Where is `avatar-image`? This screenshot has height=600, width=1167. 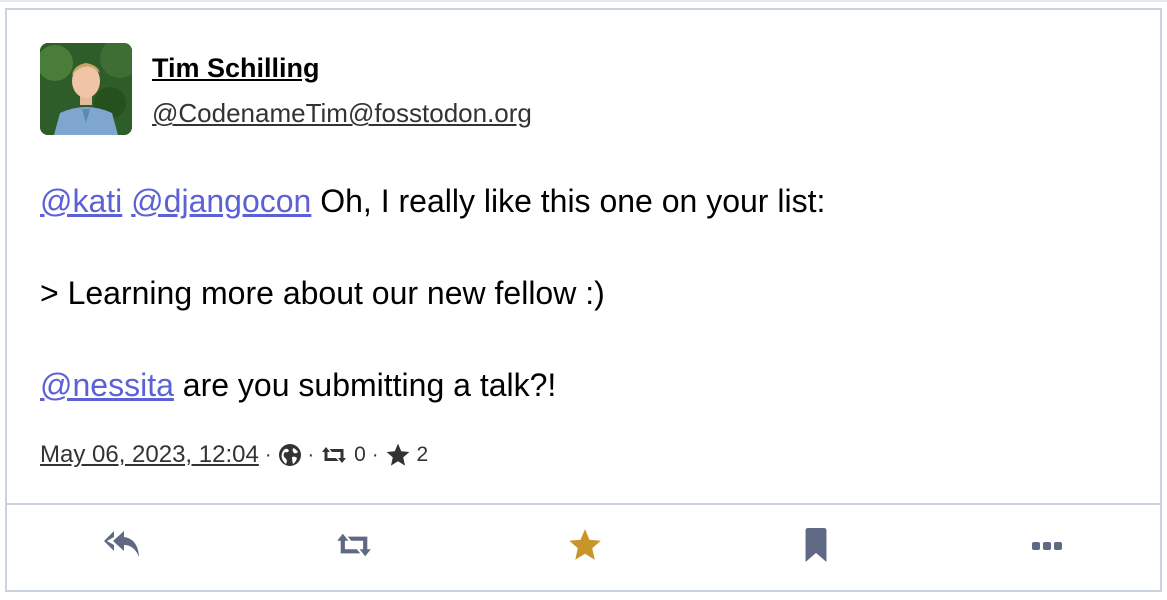 avatar-image is located at coordinates (86, 89).